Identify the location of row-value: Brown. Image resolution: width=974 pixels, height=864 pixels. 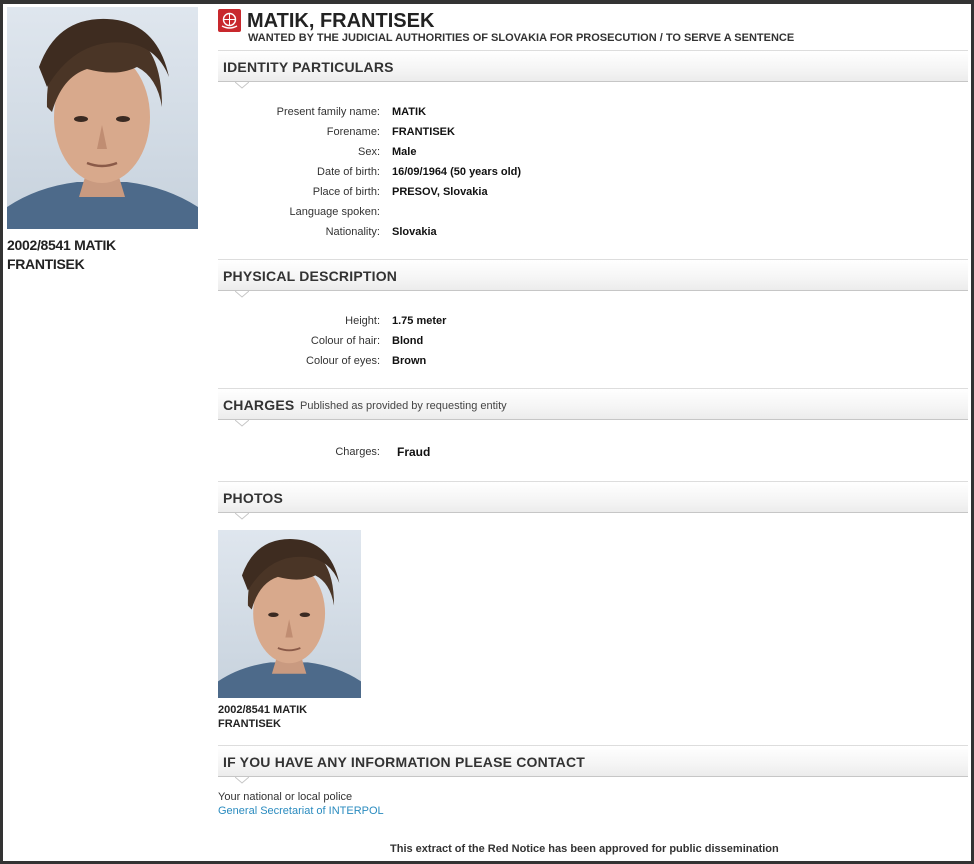
(409, 361).